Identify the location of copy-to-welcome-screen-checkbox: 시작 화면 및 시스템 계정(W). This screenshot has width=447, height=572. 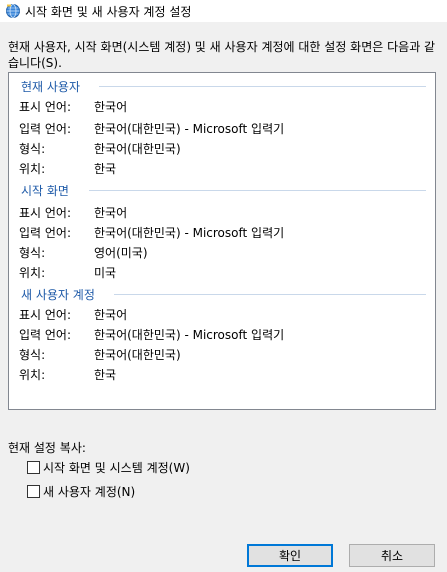
(108, 467).